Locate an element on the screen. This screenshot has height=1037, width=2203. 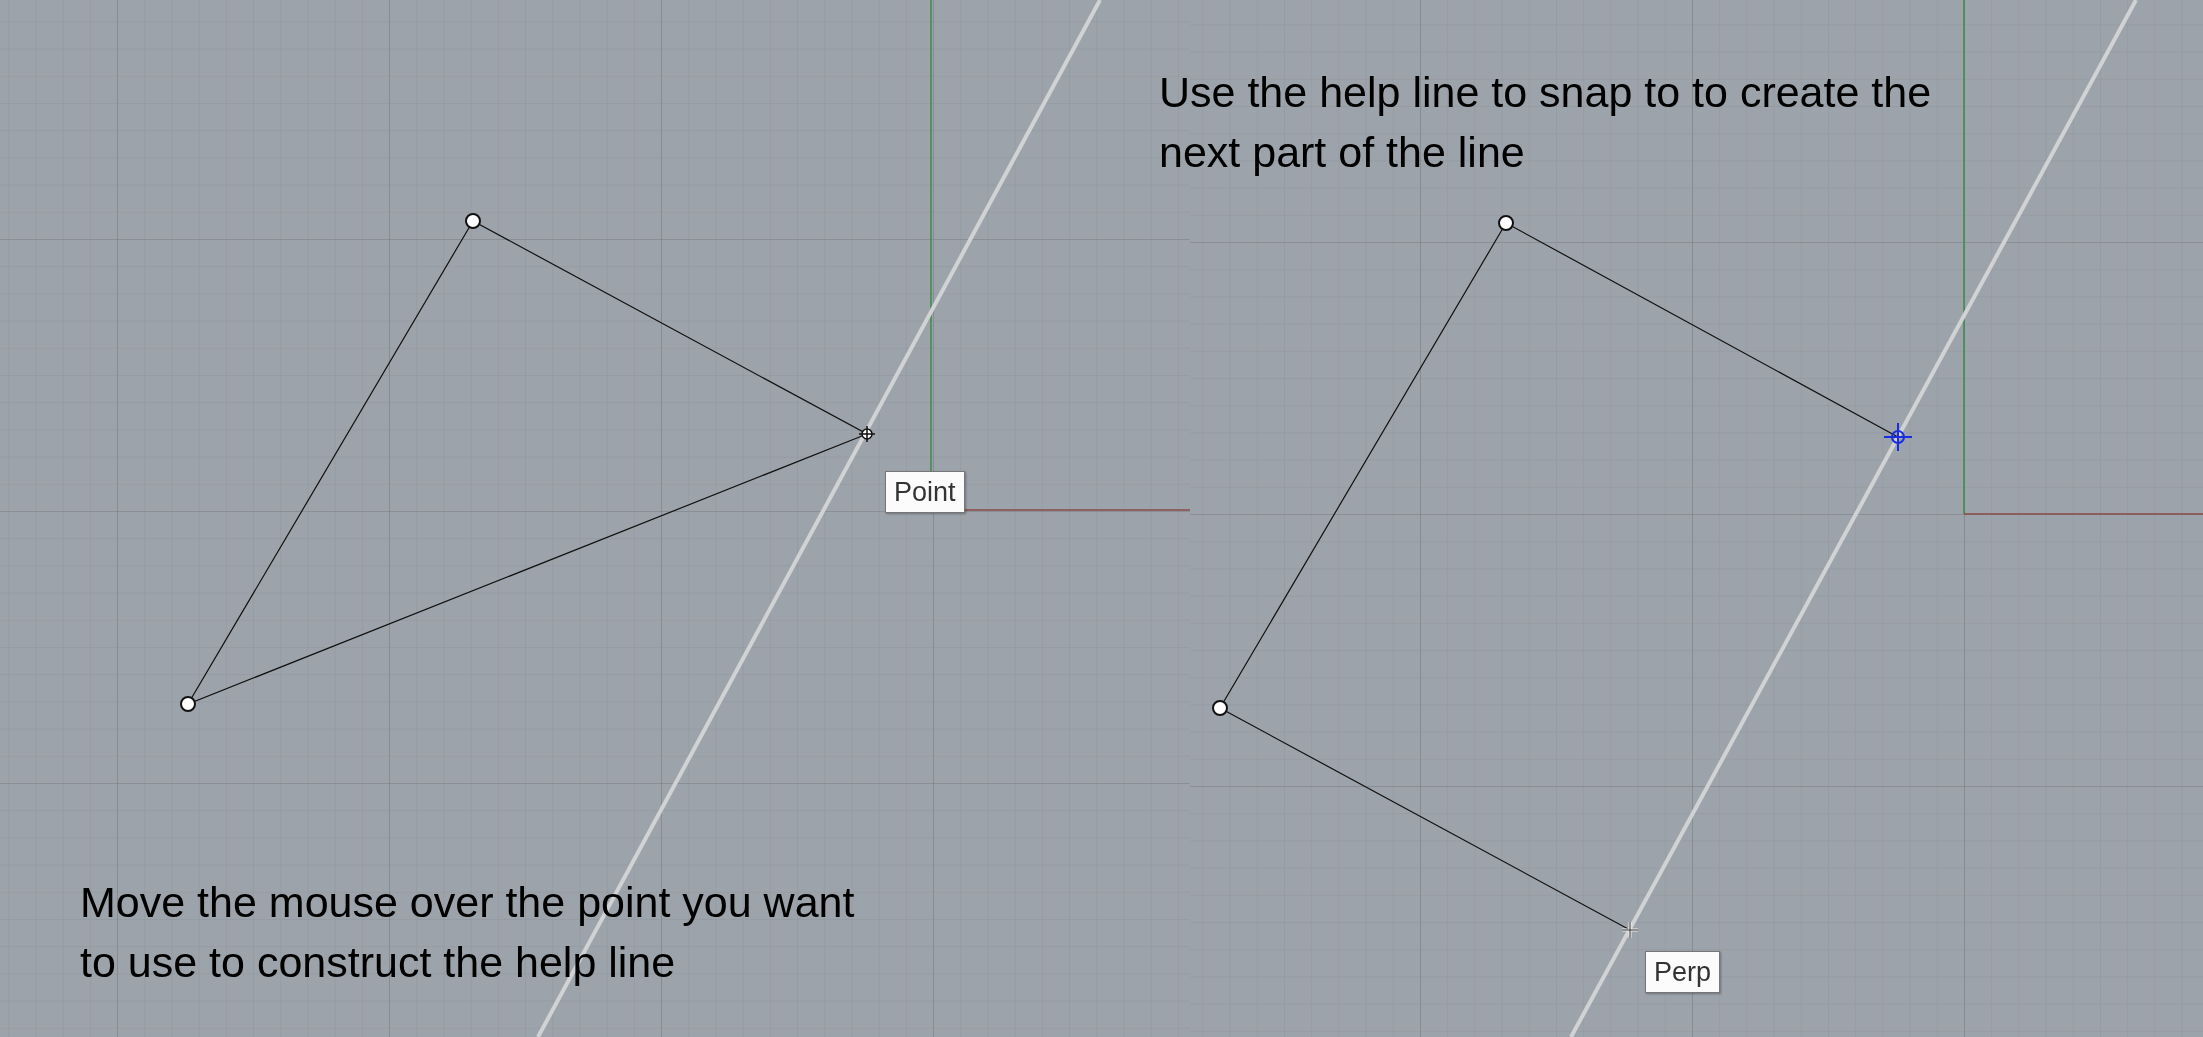
instruction-text: Use the help line to snap to to create the next part of the line is located at coordinates (1545, 122).